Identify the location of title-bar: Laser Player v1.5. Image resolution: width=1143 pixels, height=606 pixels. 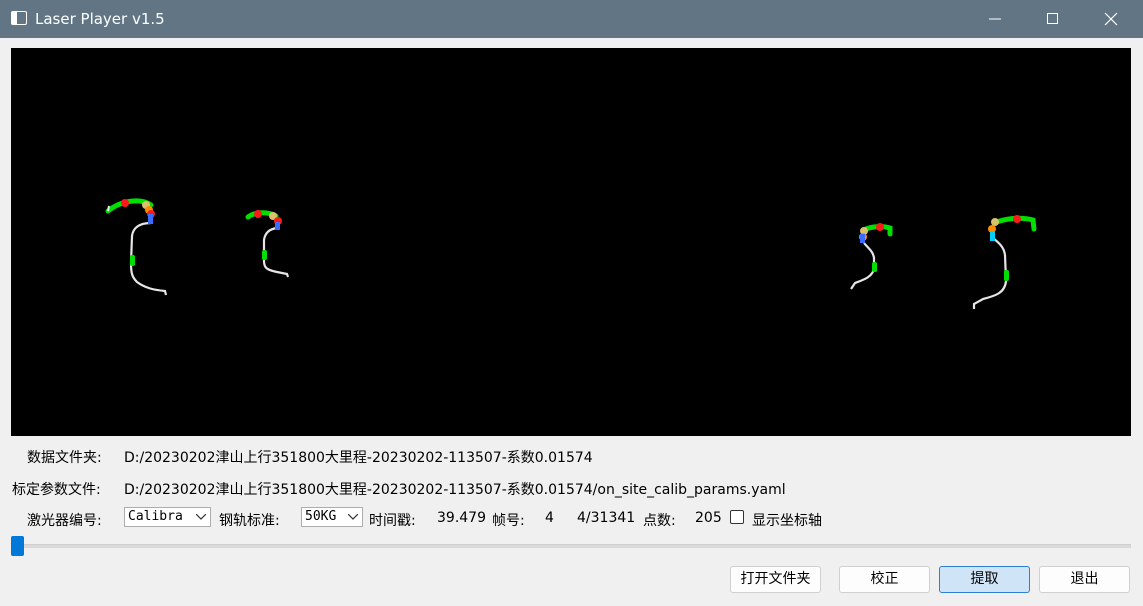
(571, 19).